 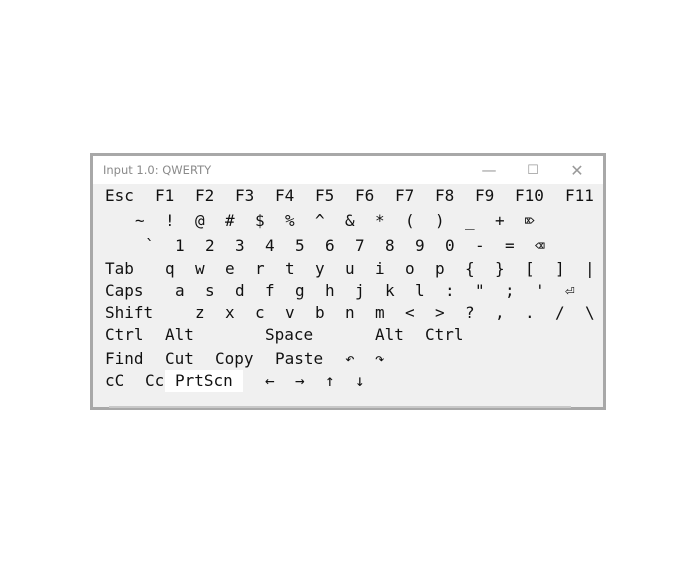 I want to click on key-esc: Esc, so click(x=119, y=196).